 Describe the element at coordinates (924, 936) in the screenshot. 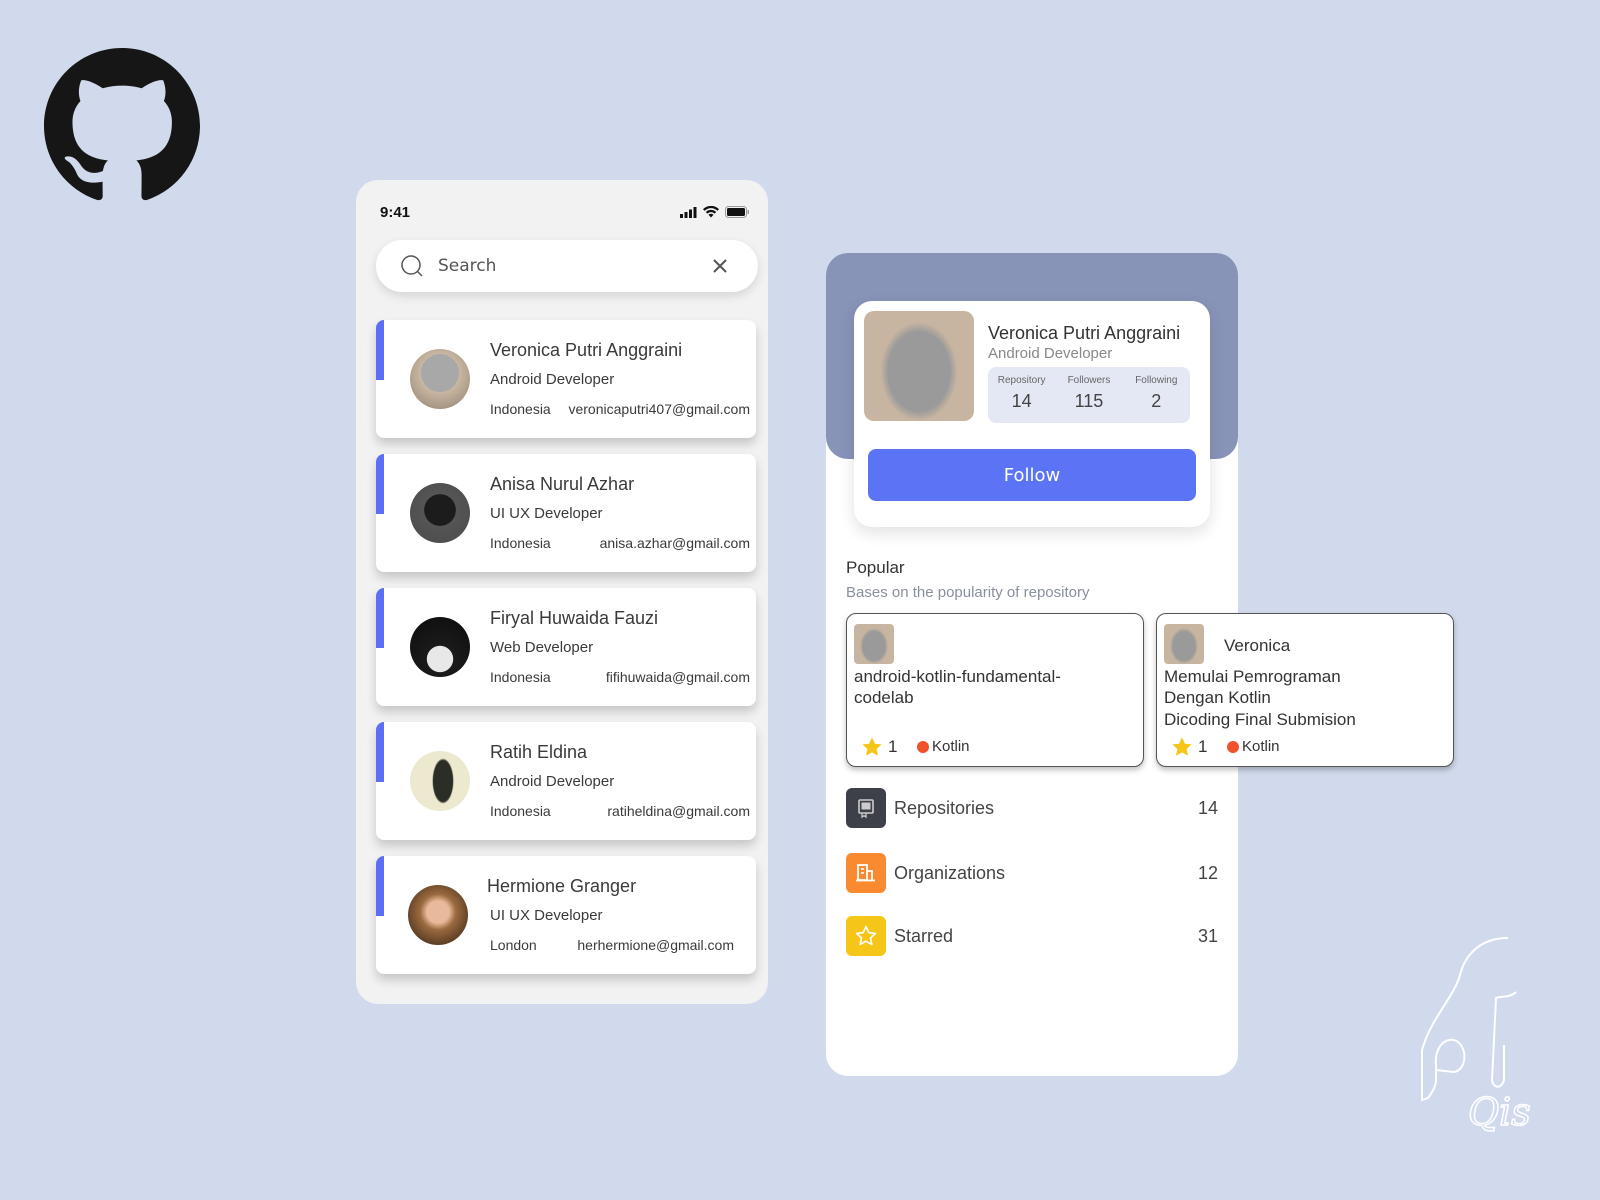

I see `menu-label: Starred` at that location.